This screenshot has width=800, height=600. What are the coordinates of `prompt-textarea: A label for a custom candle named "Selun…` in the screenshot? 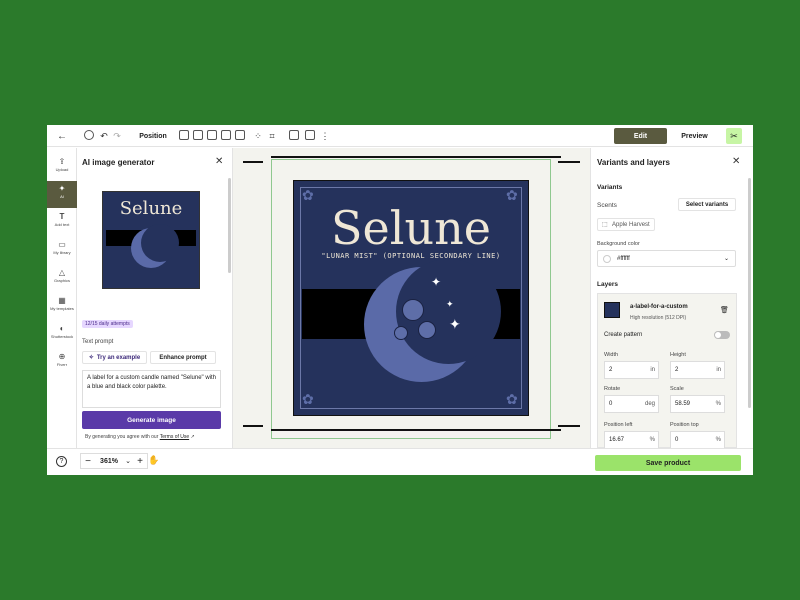 It's located at (151, 389).